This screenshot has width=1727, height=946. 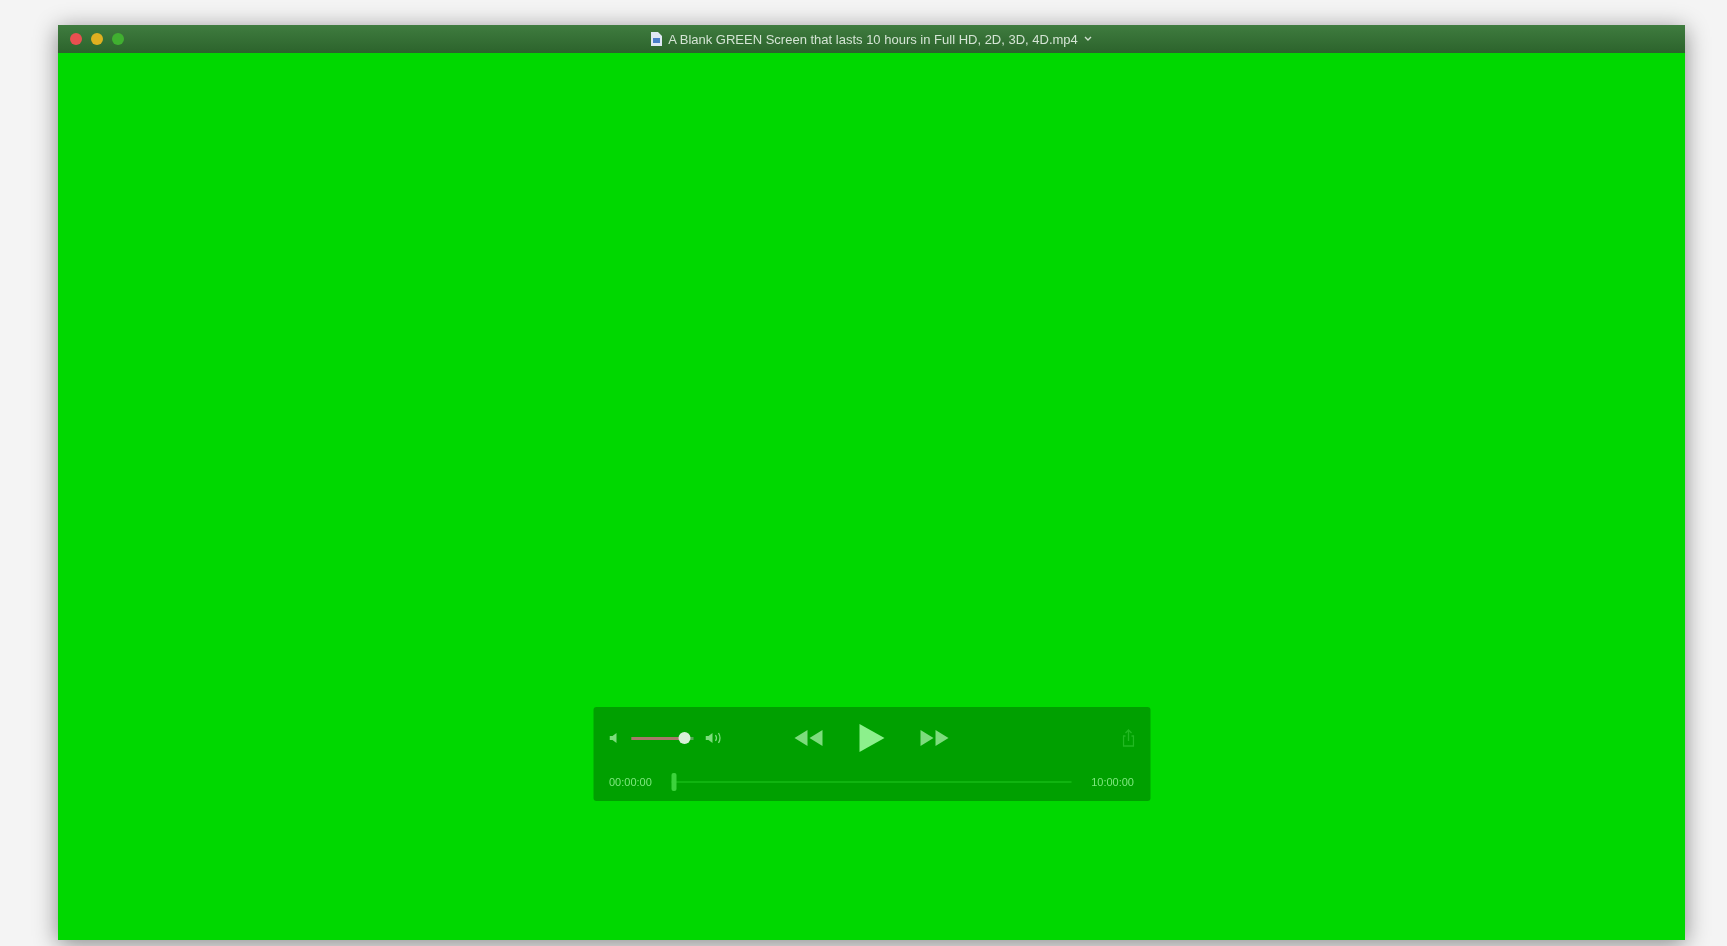 What do you see at coordinates (871, 782) in the screenshot?
I see `progress-bar` at bounding box center [871, 782].